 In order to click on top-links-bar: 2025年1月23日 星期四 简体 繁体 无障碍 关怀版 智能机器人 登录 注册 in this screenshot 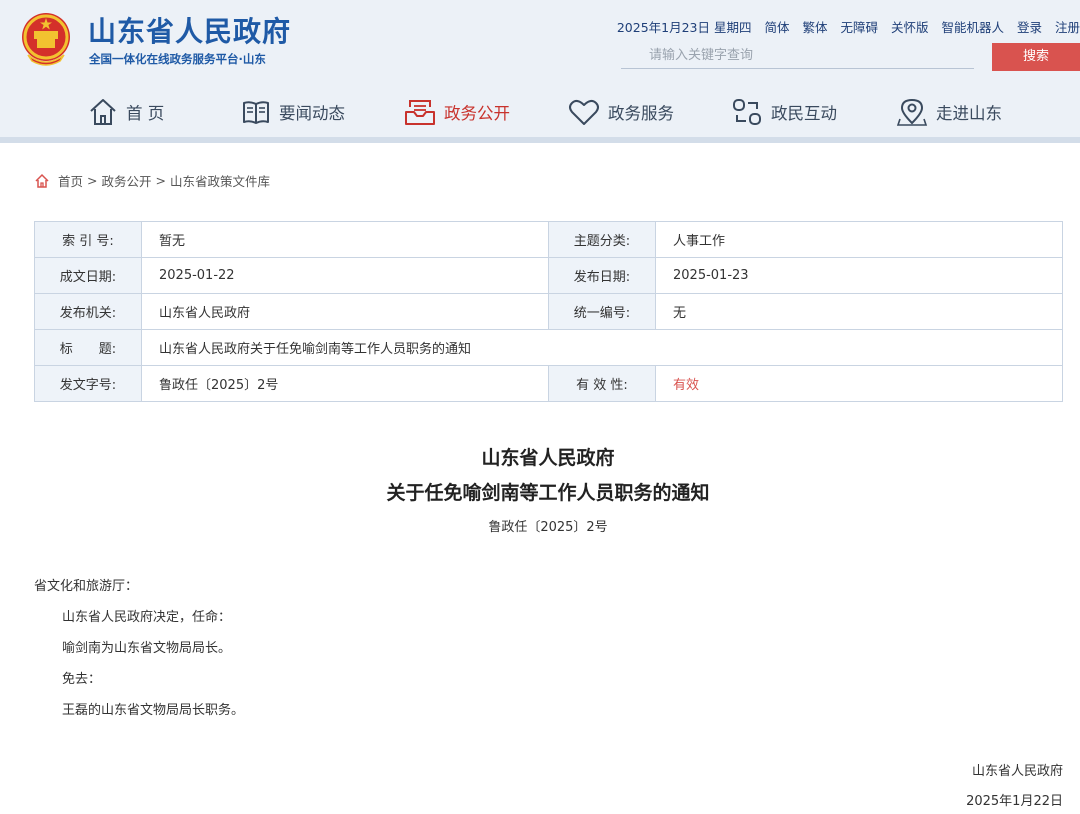, I will do `click(848, 26)`.